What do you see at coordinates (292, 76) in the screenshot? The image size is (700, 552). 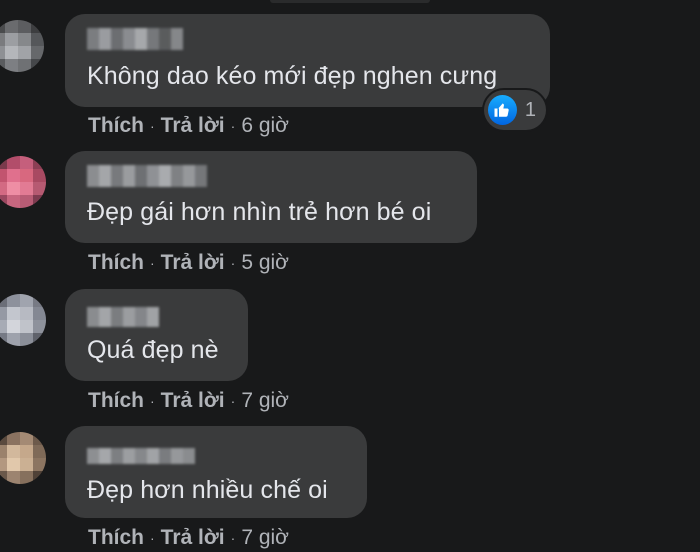 I see `comment-text: Không dao kéo mới đẹp nghen cưng` at bounding box center [292, 76].